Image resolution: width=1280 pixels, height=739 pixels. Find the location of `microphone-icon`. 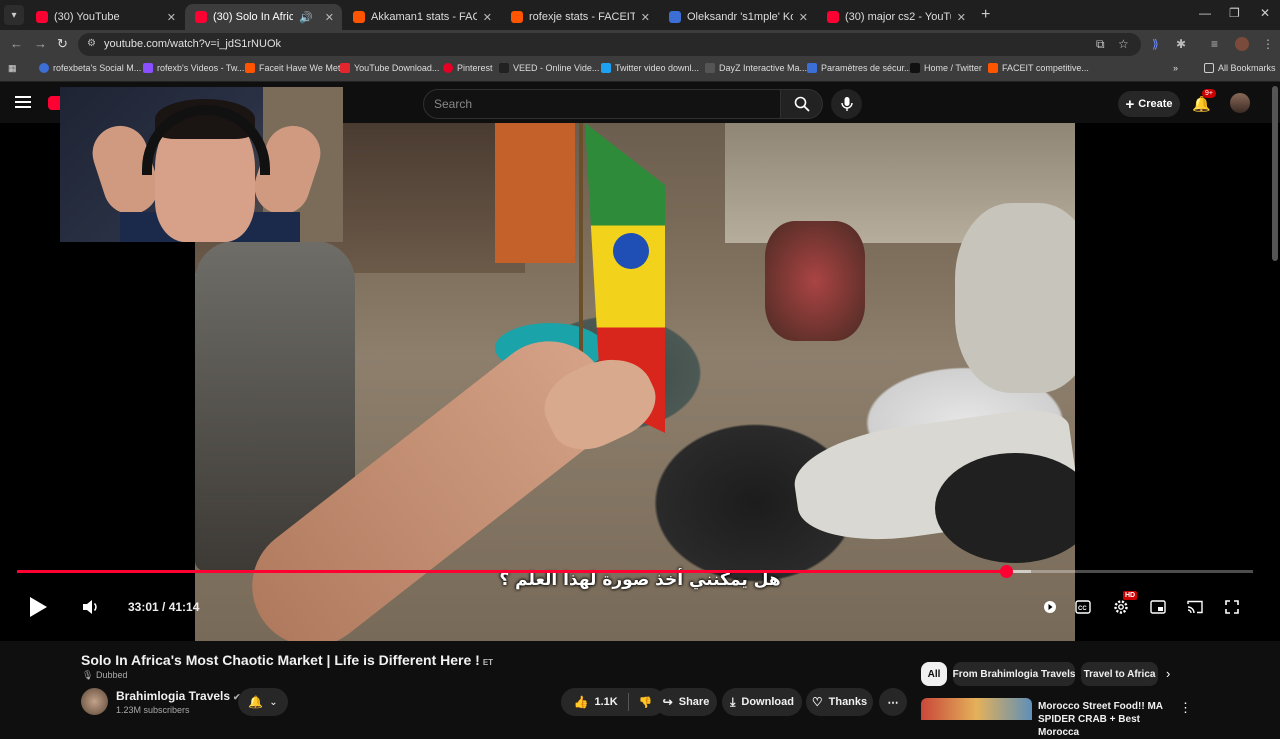

microphone-icon is located at coordinates (846, 104).